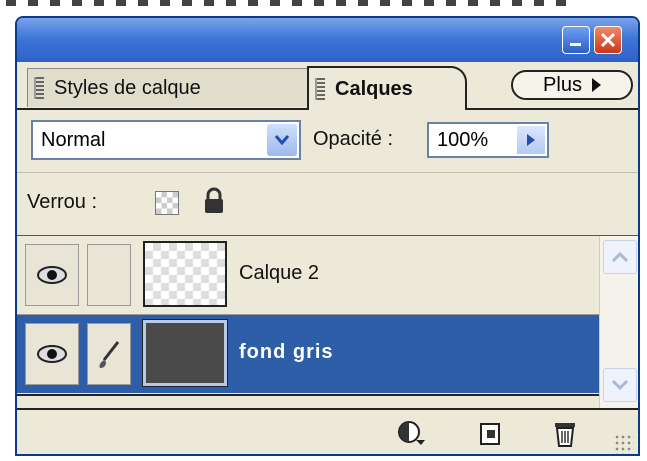 The image size is (647, 461). I want to click on lock-row: Verrou :, so click(327, 205).